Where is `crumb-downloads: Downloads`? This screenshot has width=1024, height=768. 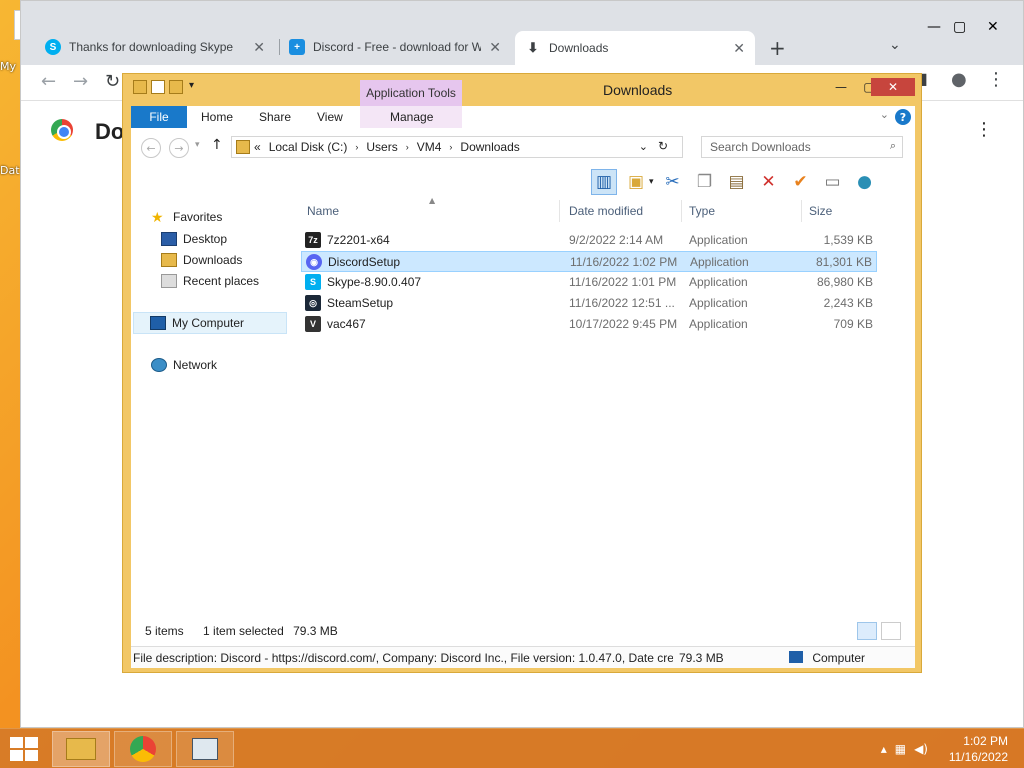 crumb-downloads: Downloads is located at coordinates (489, 147).